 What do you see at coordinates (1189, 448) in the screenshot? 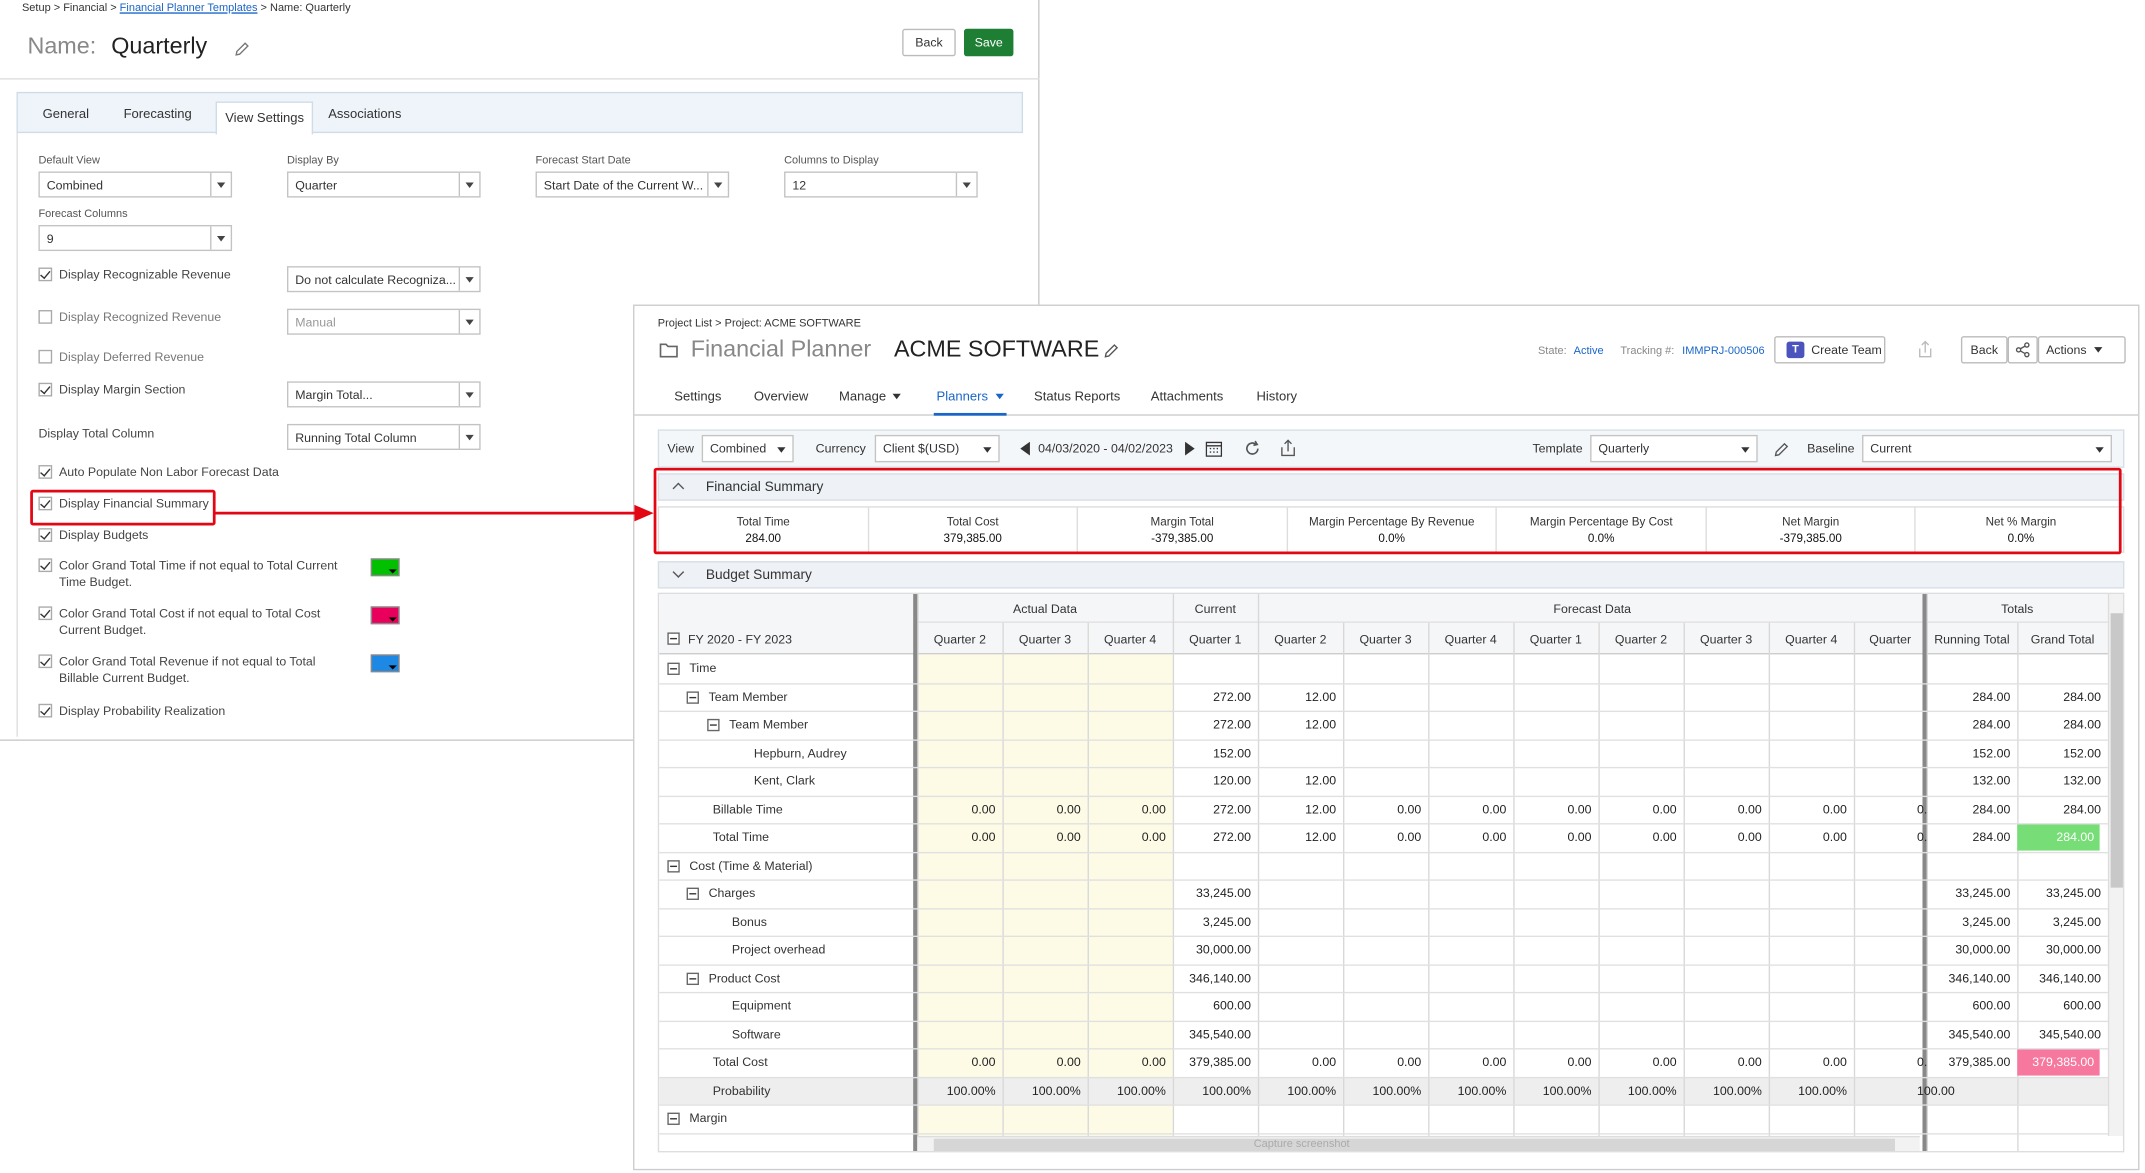
I see `next-period-icon` at bounding box center [1189, 448].